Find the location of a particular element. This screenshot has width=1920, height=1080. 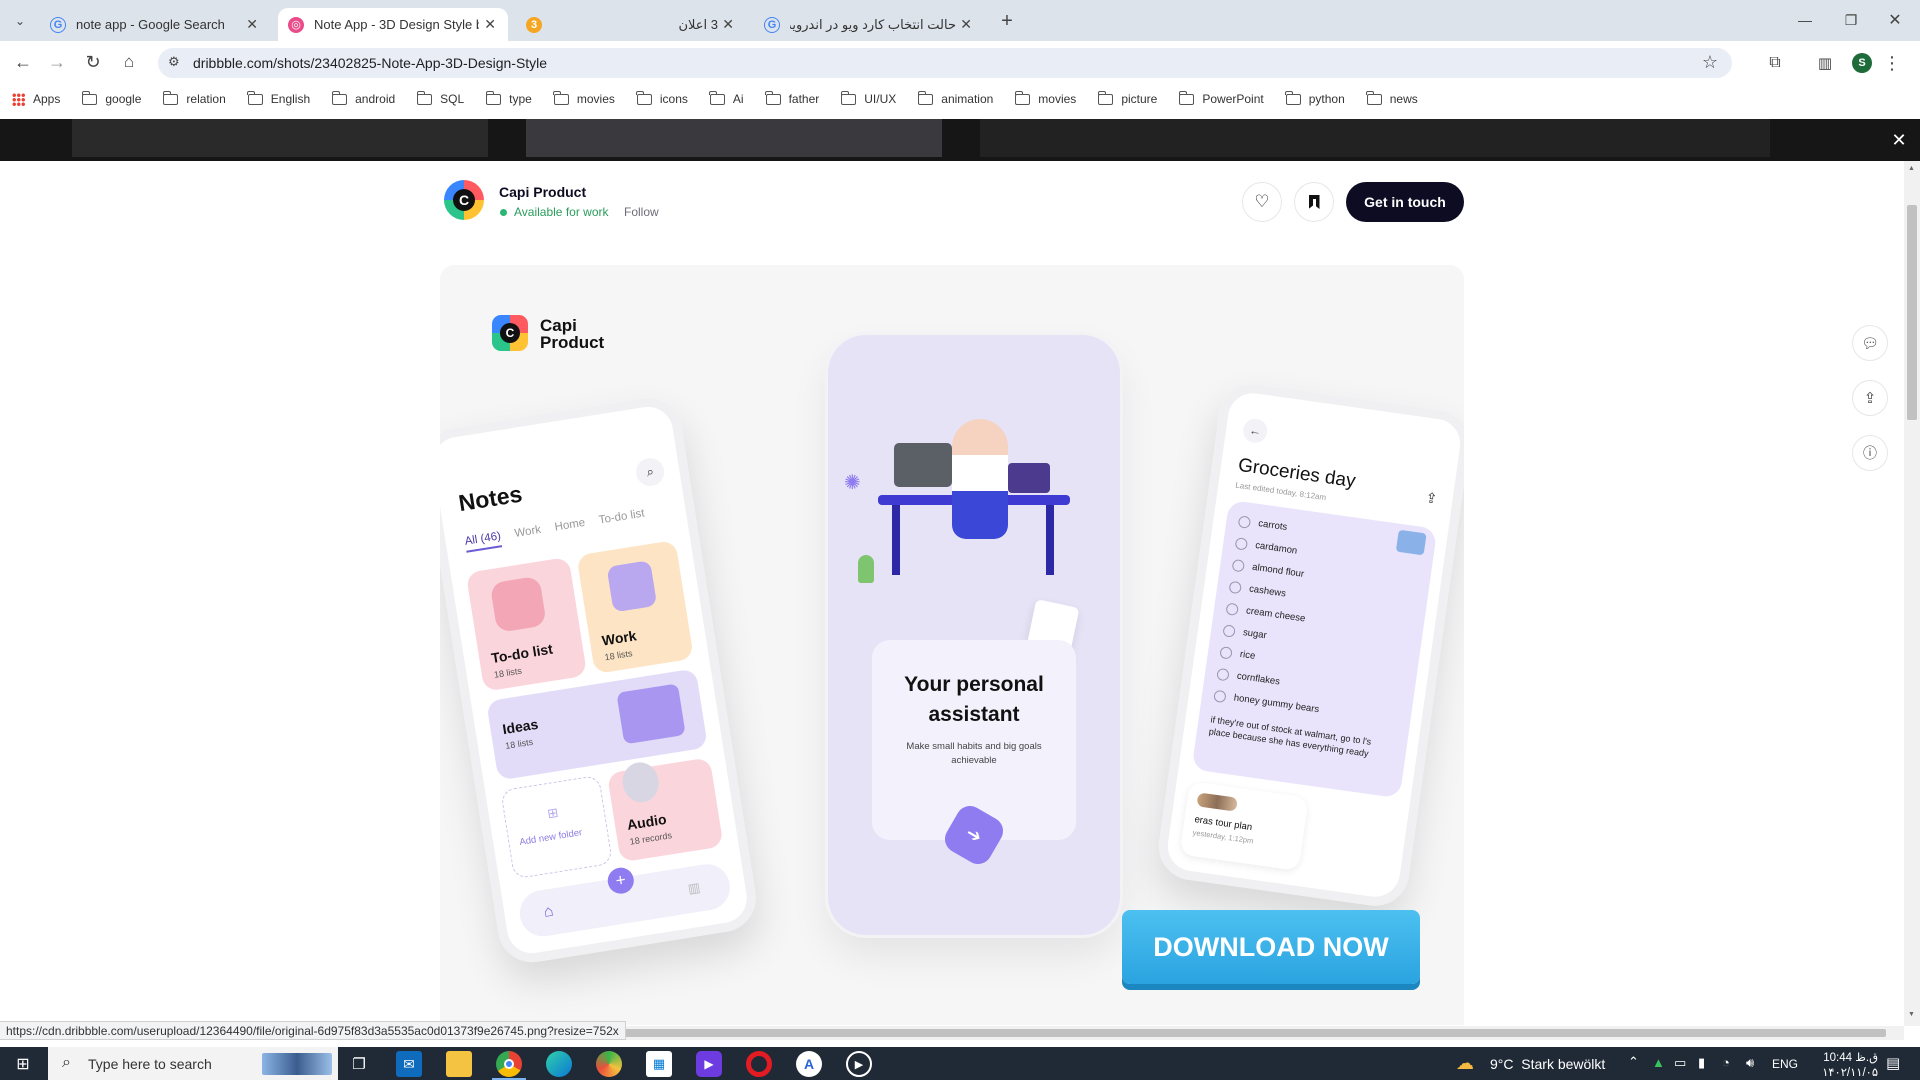

chrome-icon is located at coordinates (509, 1064).